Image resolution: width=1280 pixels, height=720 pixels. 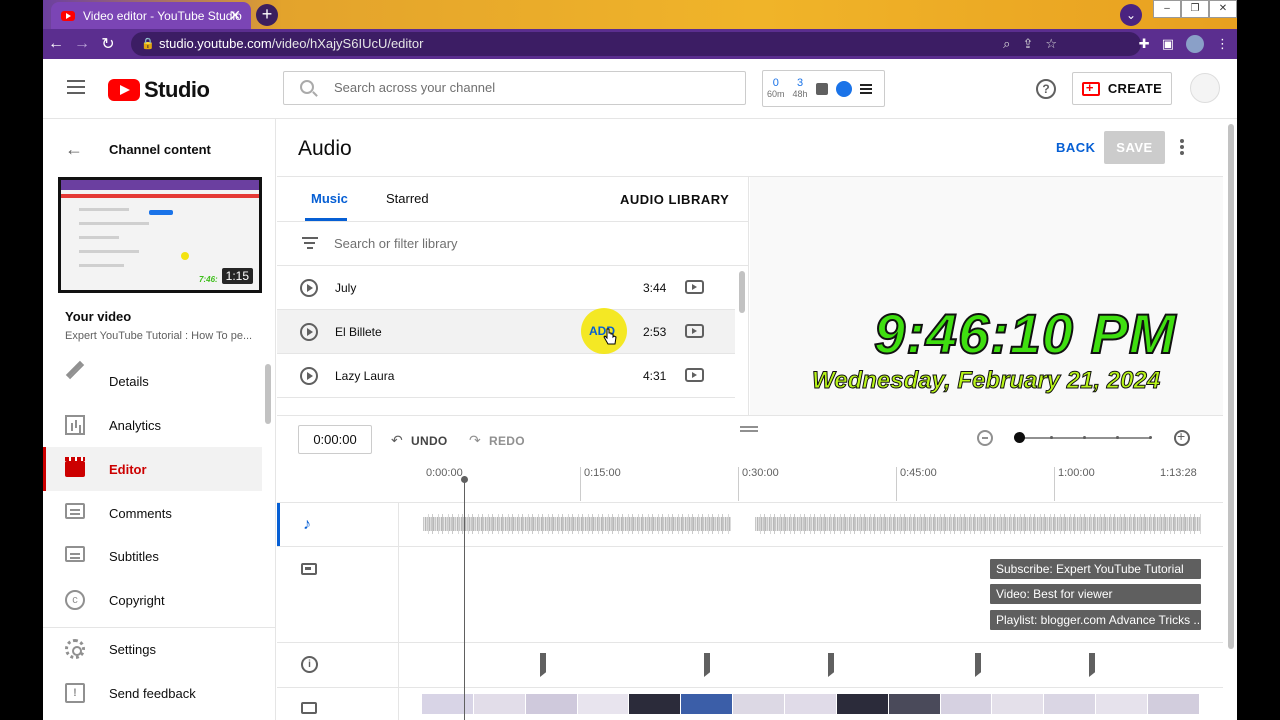 I want to click on audio-tabs: Music Starred AUDIO LIBRARY, so click(x=512, y=199).